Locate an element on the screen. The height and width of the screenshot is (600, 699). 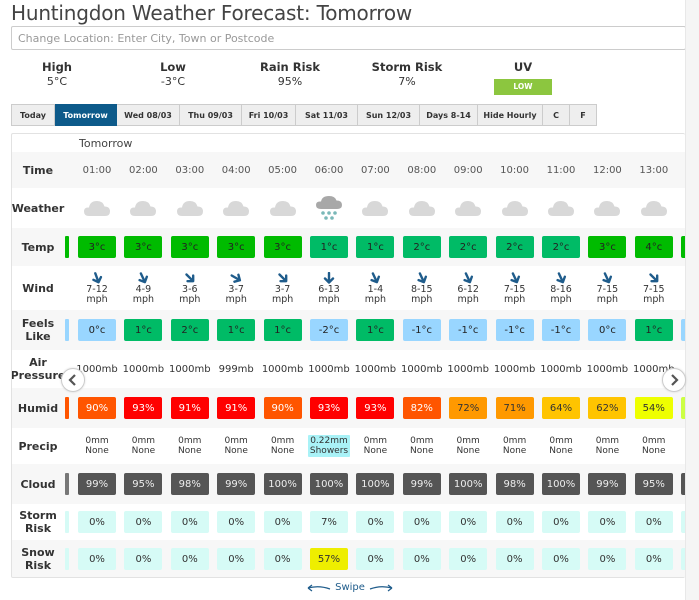
summary-storm-risk: Storm Risk 7% is located at coordinates (407, 75).